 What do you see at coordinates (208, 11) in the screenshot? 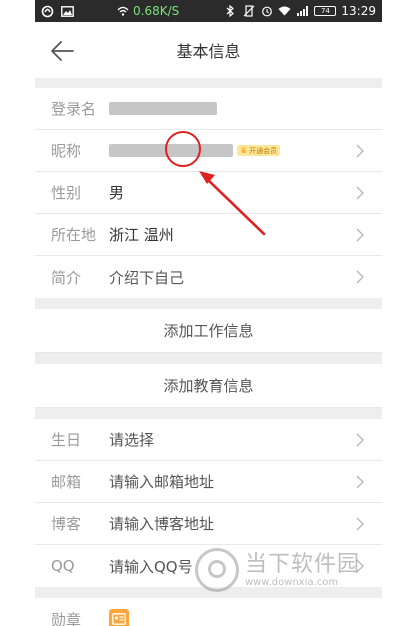
I see `status-bar: 0.68K/S 74 13:29` at bounding box center [208, 11].